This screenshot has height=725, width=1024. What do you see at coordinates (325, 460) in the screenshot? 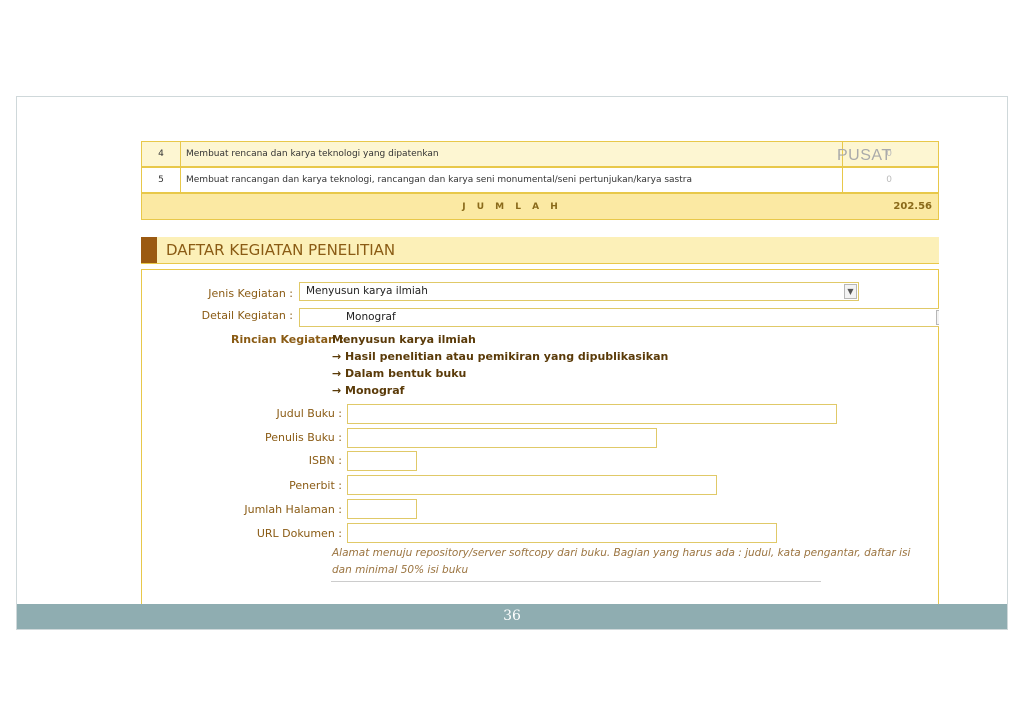
I see `isbn-label: ISBN :` at bounding box center [325, 460].